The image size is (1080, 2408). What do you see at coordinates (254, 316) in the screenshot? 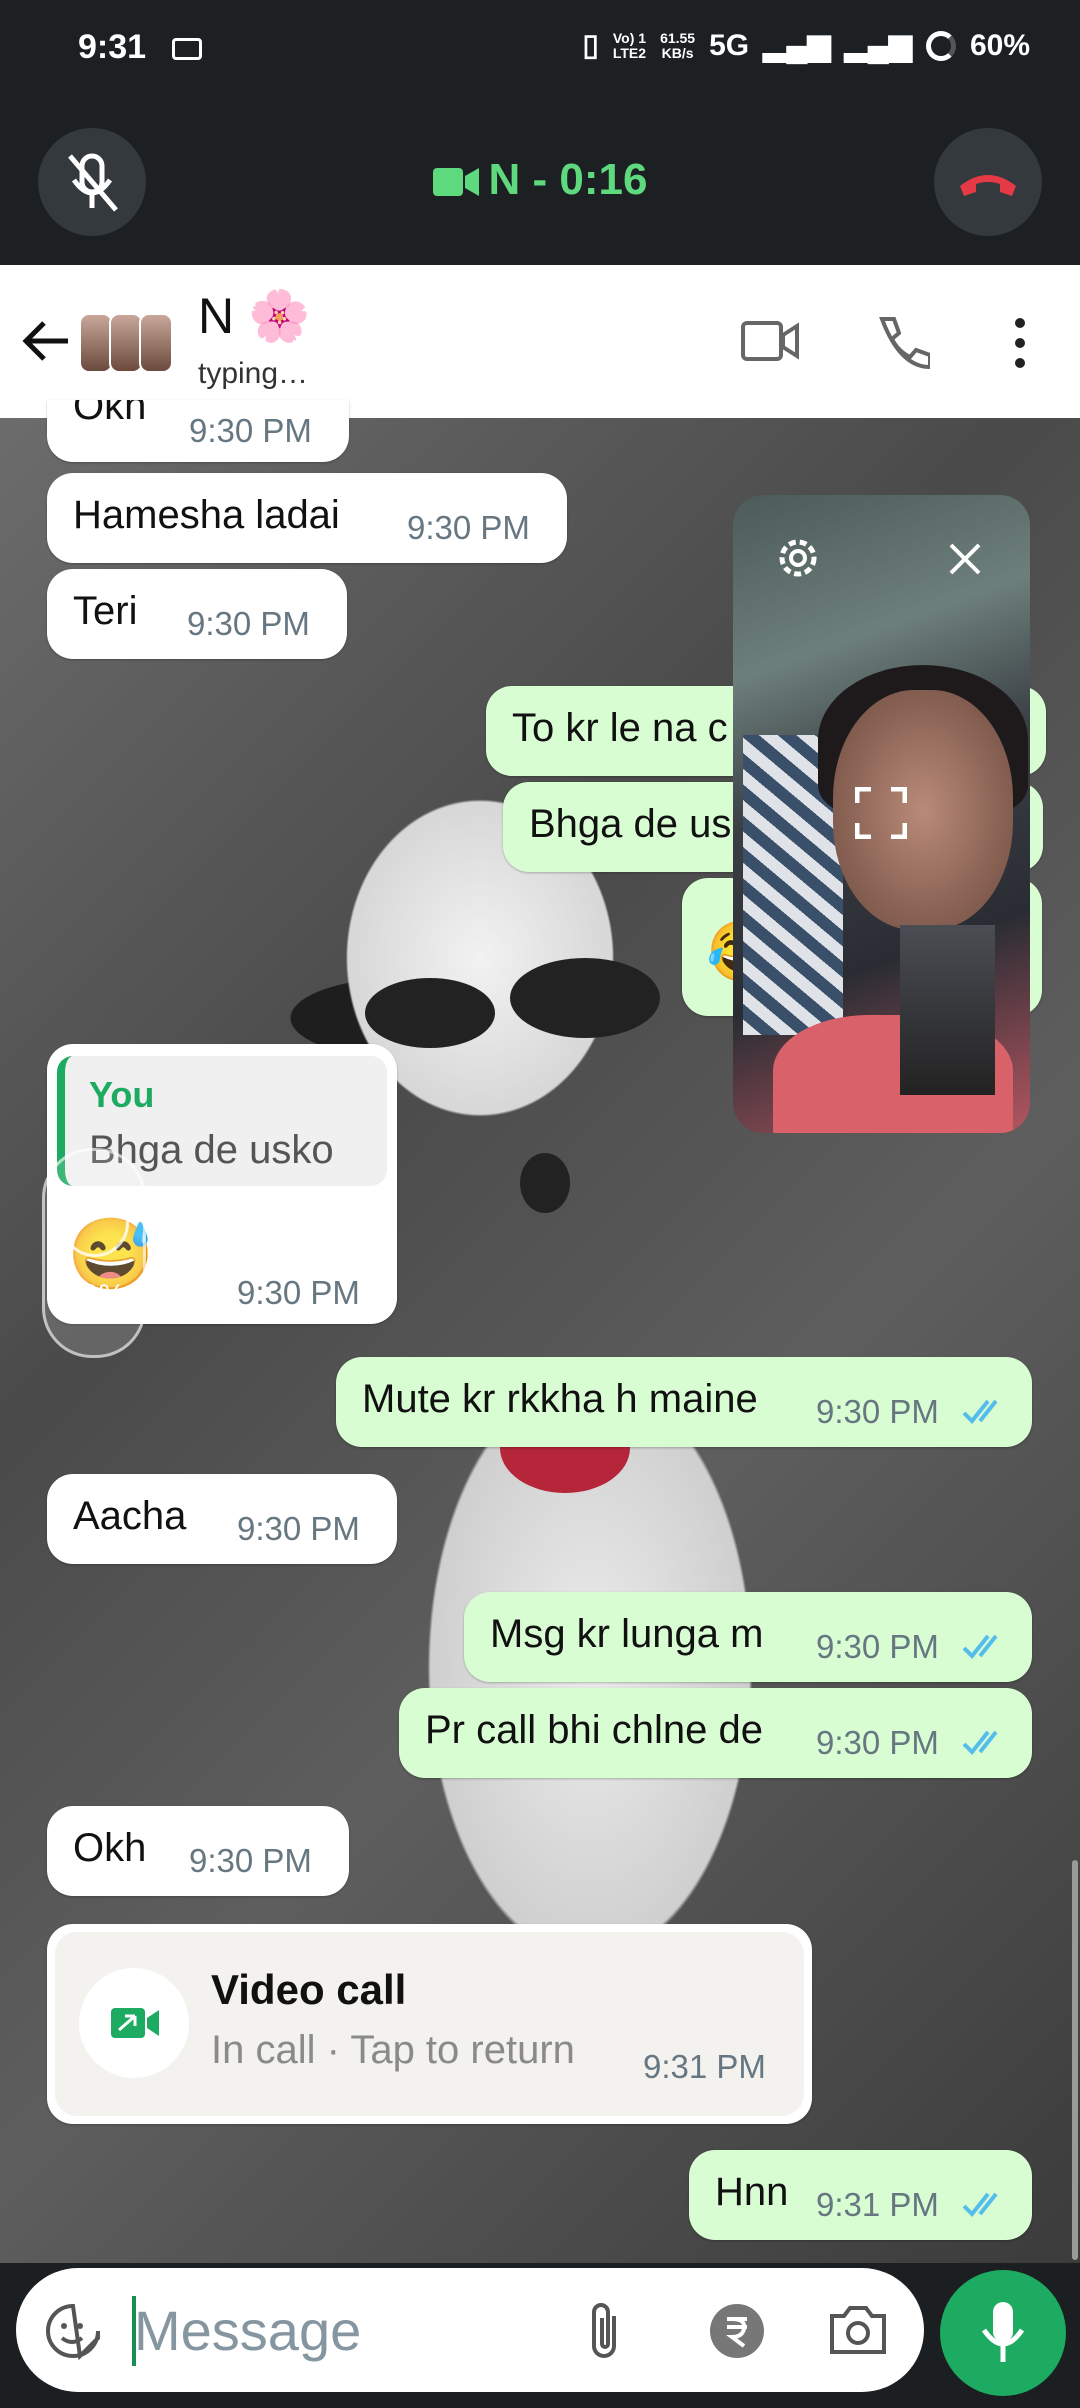
I see `contact-name: N 🌸` at bounding box center [254, 316].